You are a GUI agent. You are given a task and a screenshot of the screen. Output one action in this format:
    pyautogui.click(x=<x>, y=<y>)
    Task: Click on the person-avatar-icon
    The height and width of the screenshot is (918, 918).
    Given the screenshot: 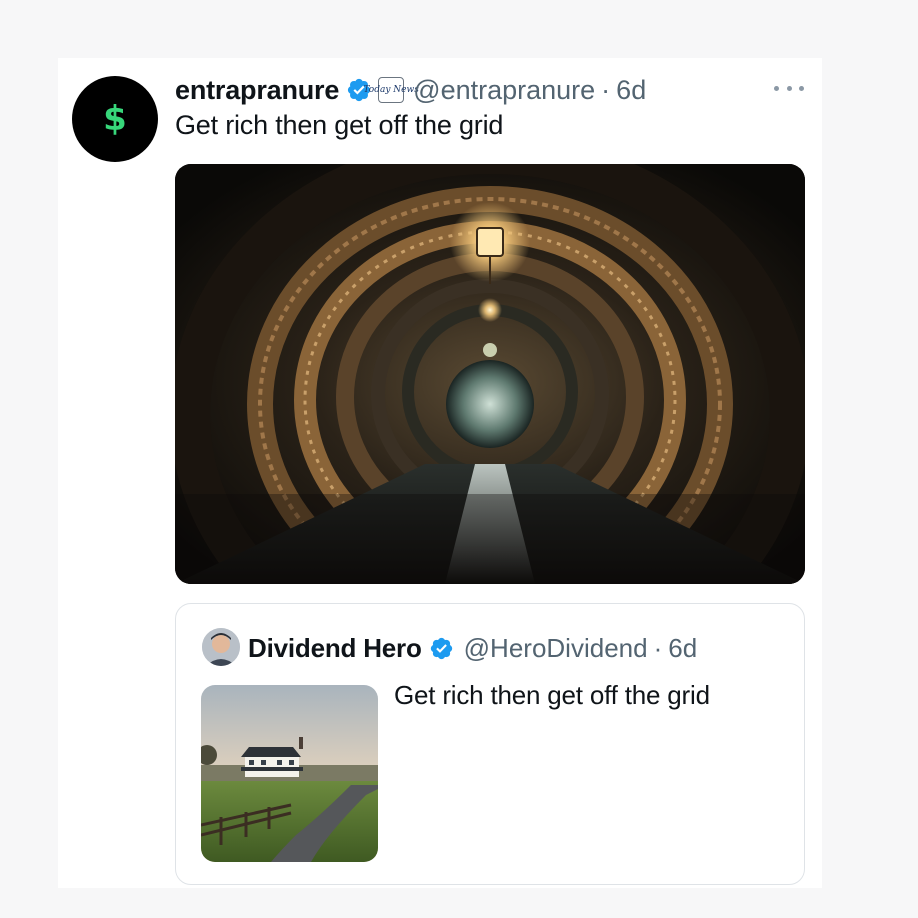 What is the action you would take?
    pyautogui.click(x=221, y=647)
    